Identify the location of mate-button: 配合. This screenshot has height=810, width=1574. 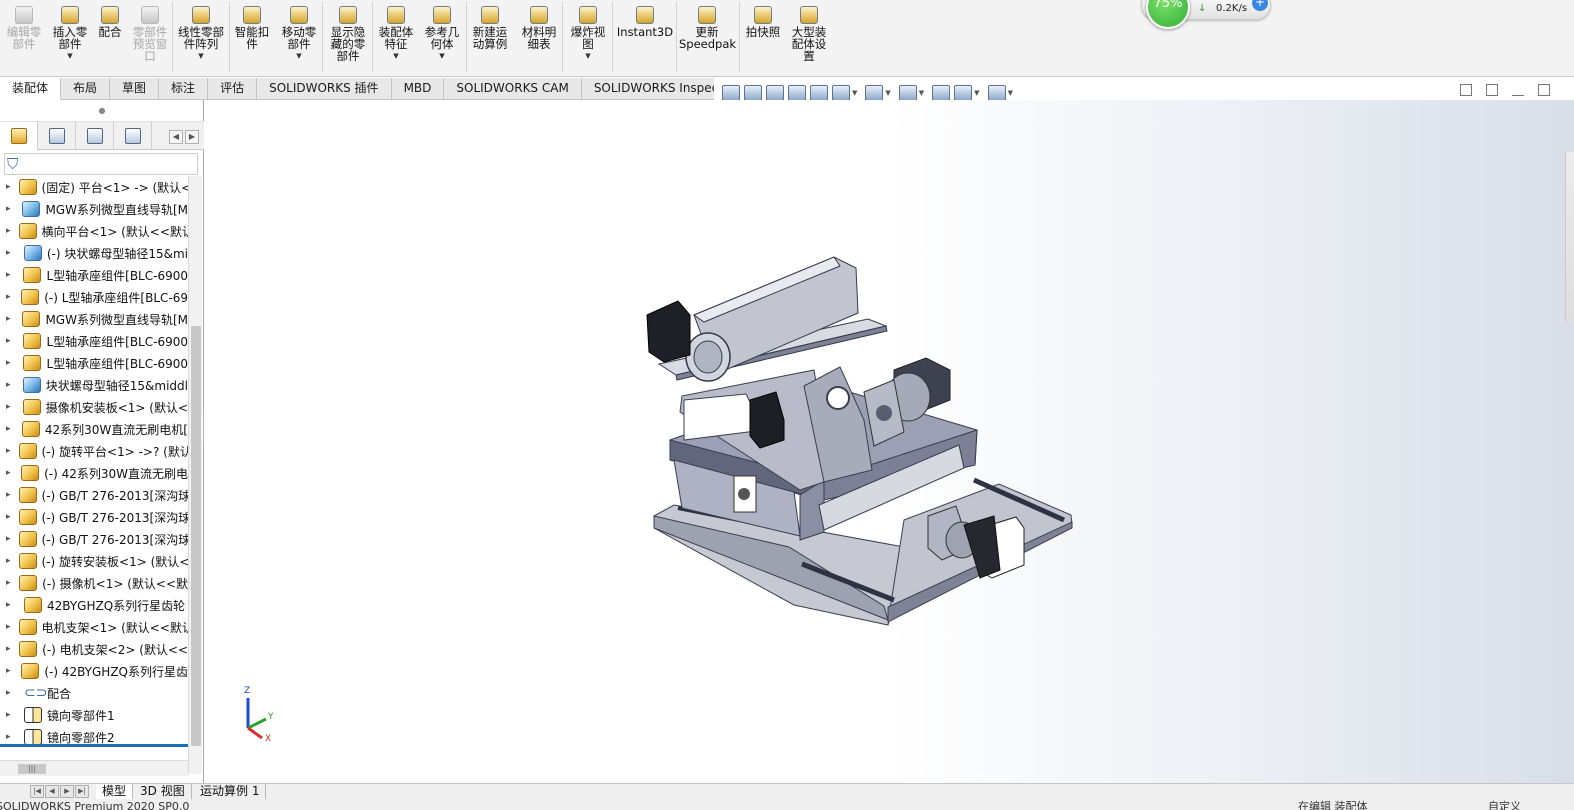
(110, 37).